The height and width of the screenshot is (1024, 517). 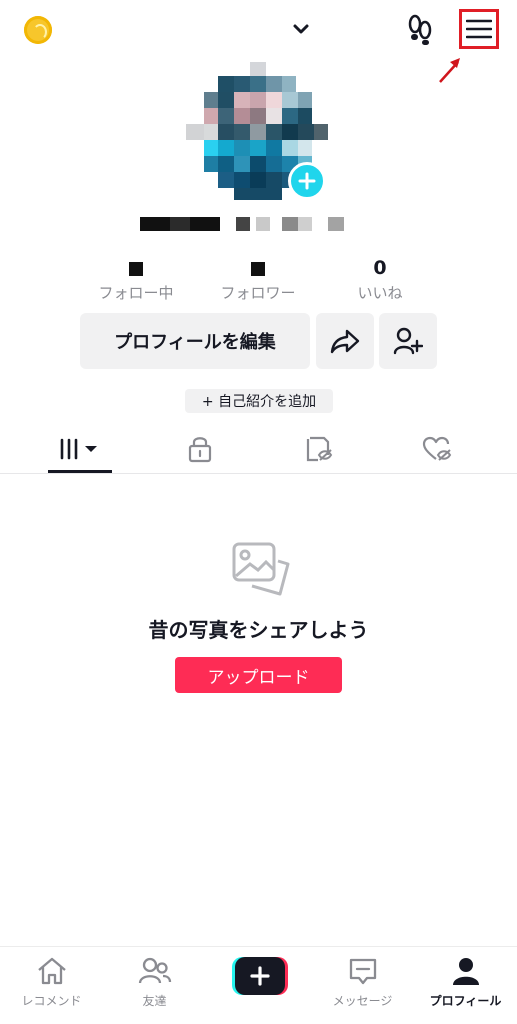 I want to click on add-friend-button, so click(x=408, y=341).